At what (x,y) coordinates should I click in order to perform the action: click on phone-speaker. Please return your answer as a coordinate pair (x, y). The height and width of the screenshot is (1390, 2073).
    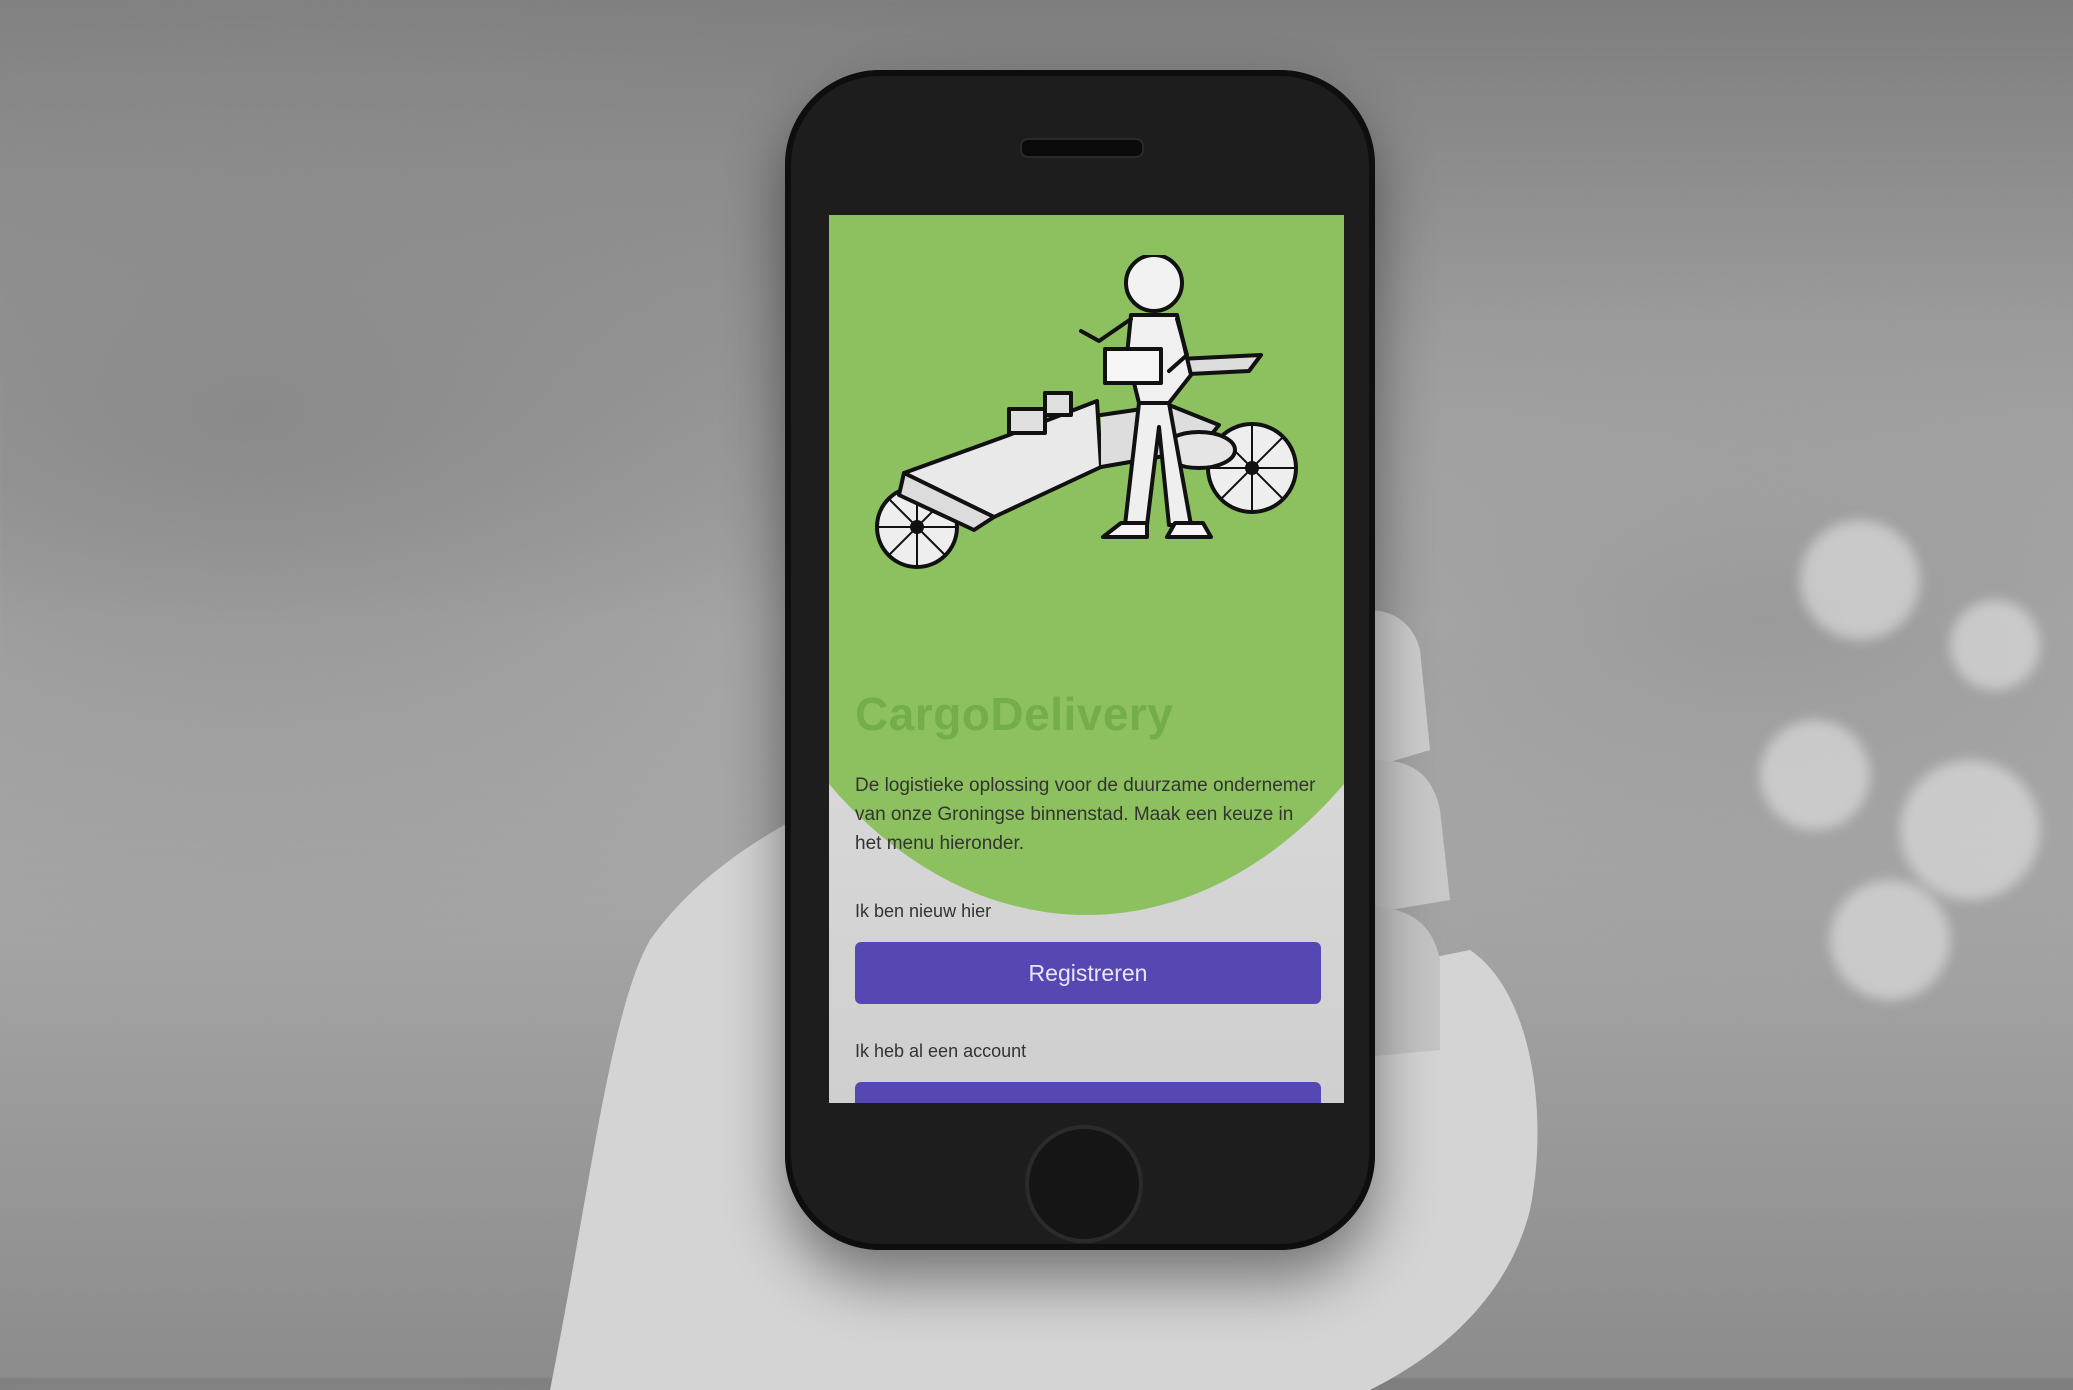
    Looking at the image, I should click on (1082, 148).